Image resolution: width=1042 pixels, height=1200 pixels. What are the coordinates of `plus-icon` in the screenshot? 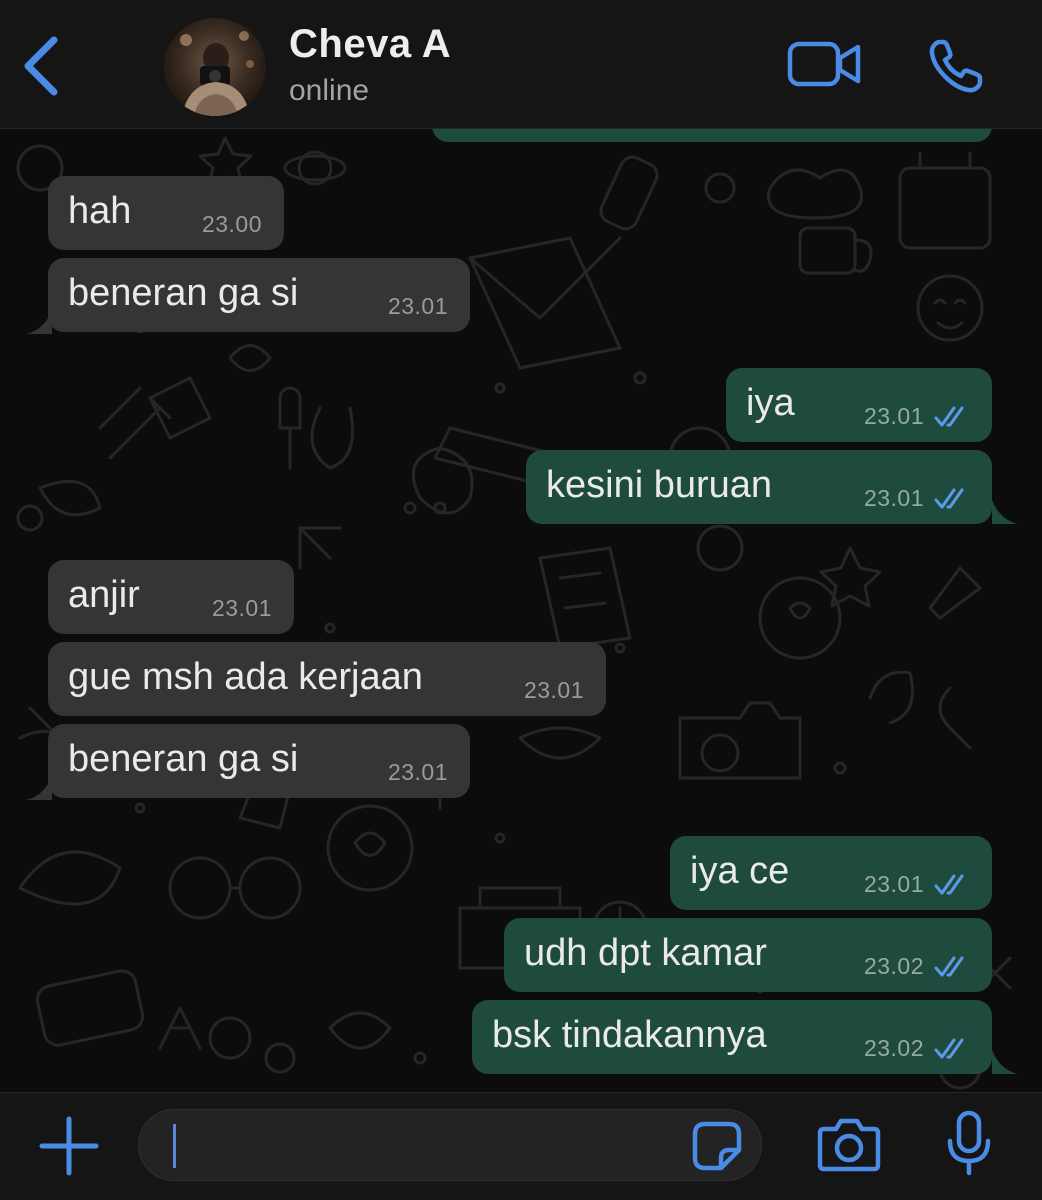 It's located at (69, 1146).